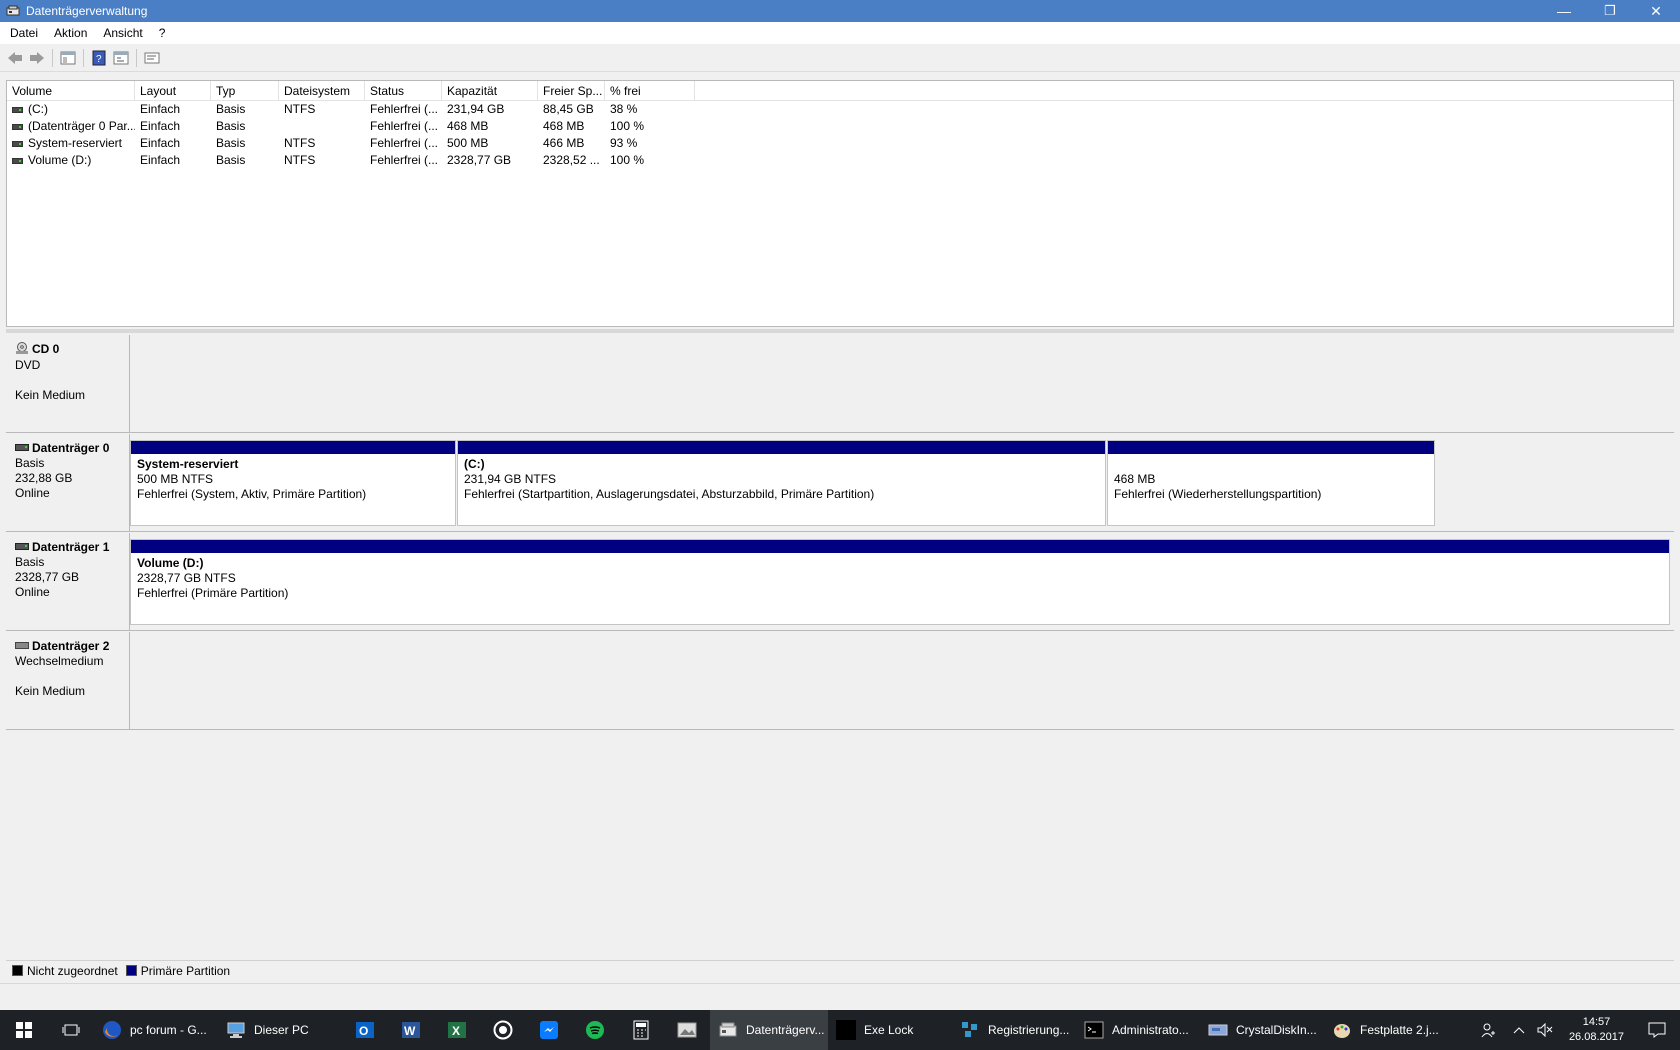 The width and height of the screenshot is (1680, 1050). What do you see at coordinates (46, 349) in the screenshot?
I see `disk-name: CD 0` at bounding box center [46, 349].